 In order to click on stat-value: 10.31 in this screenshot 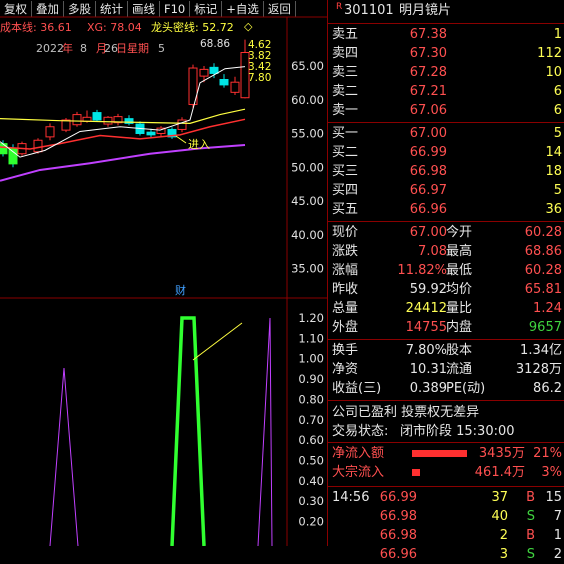, I will do `click(428, 369)`.